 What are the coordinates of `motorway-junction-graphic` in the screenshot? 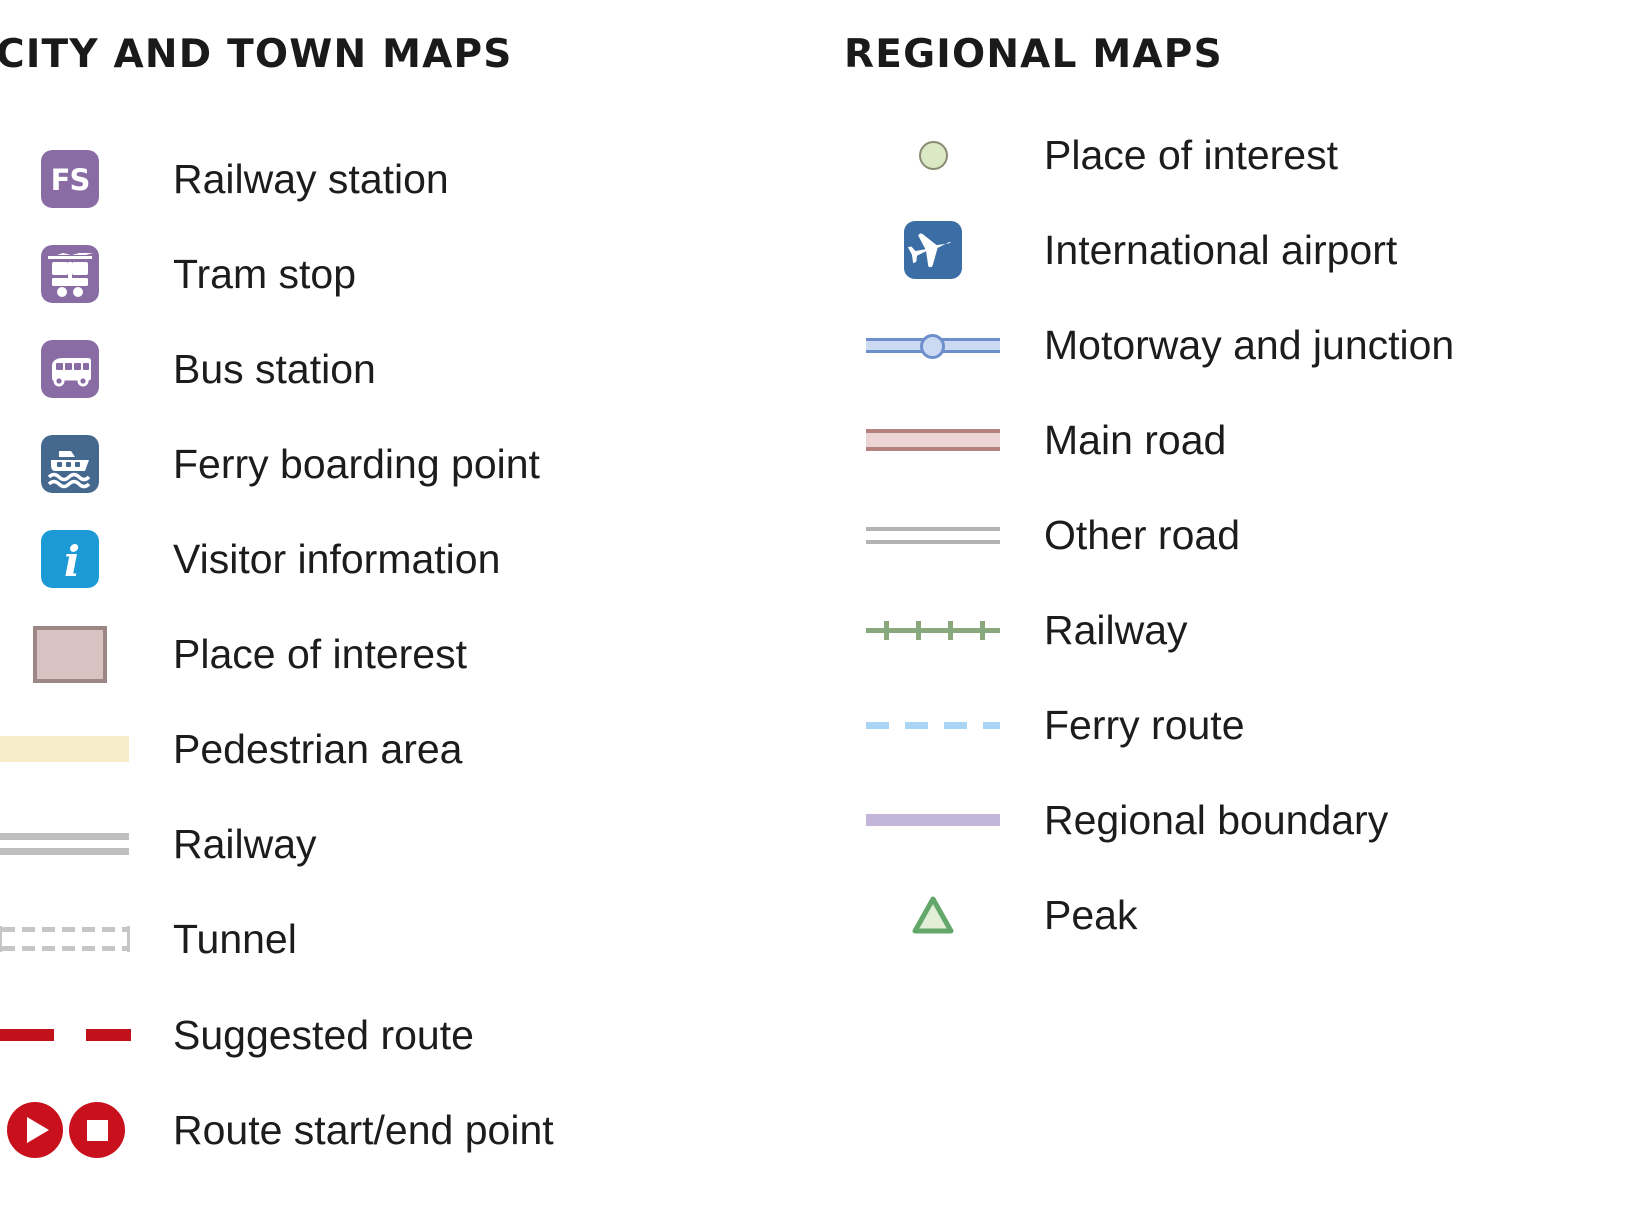 It's located at (933, 345).